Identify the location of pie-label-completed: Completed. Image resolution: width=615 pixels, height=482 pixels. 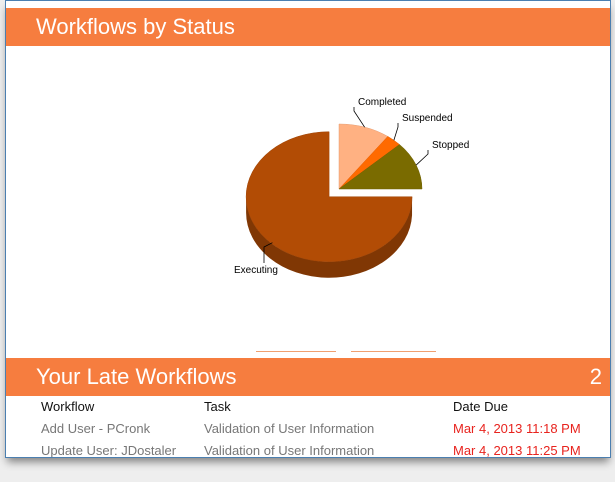
(382, 102).